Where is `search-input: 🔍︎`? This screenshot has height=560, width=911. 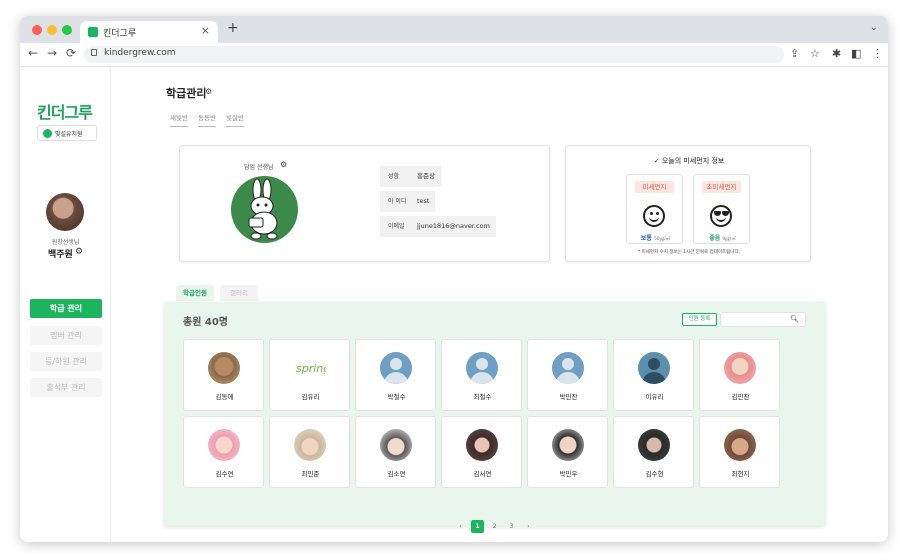
search-input: 🔍︎ is located at coordinates (763, 319).